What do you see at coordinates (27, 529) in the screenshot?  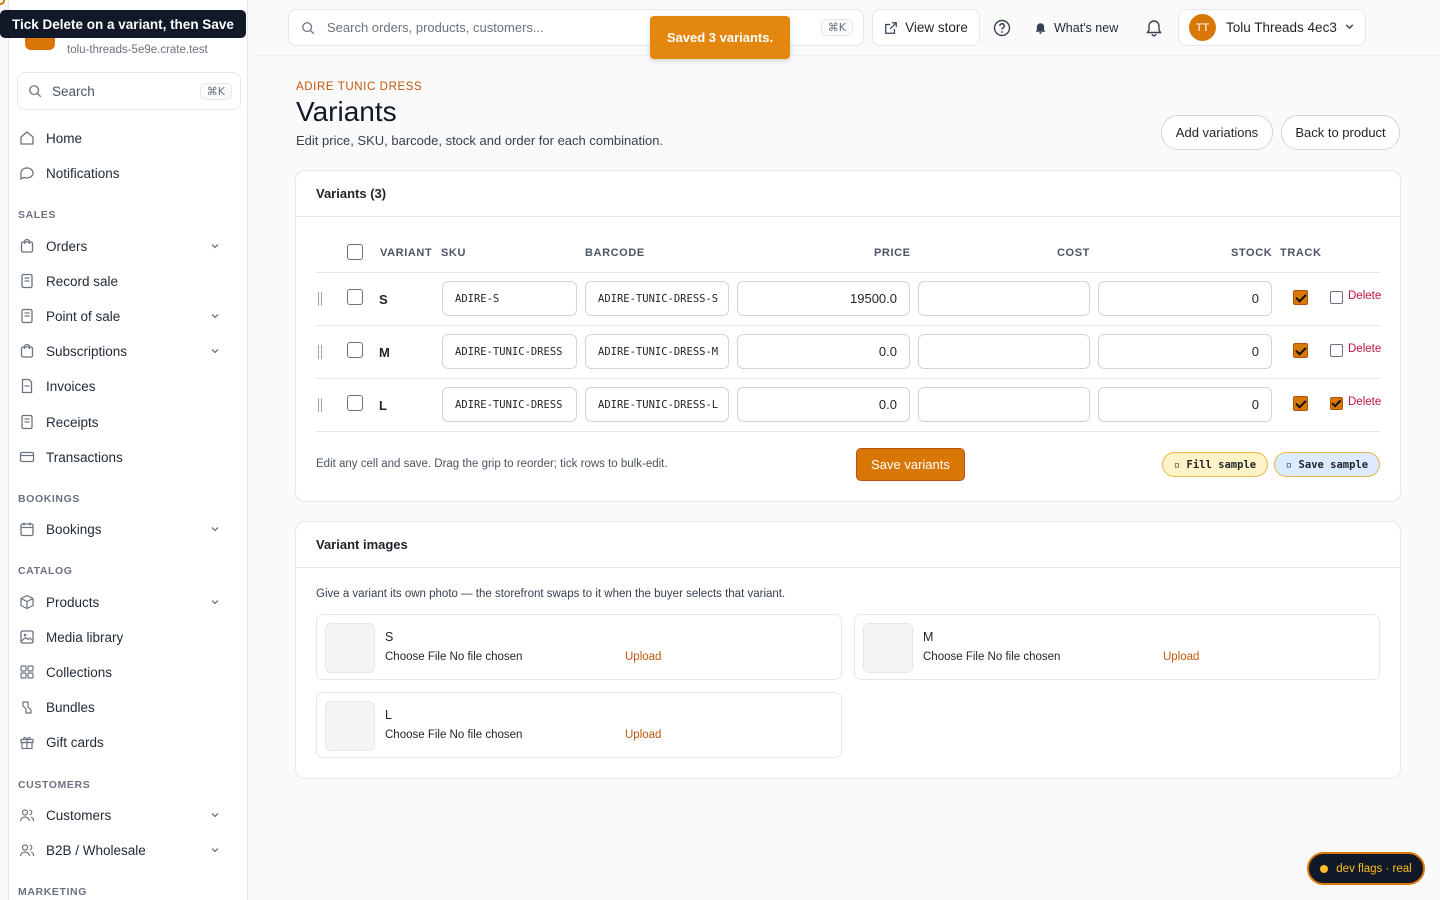 I see `calendar-icon` at bounding box center [27, 529].